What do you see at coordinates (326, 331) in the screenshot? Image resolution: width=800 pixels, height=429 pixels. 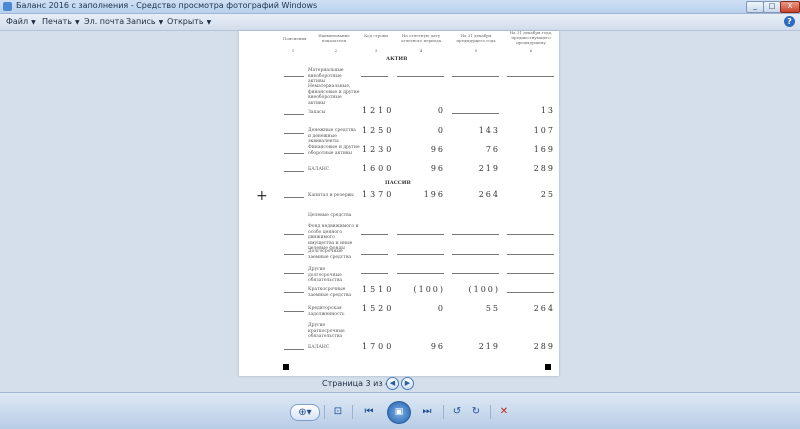 I see `row-label: Другие краткосрочные обязательства` at bounding box center [326, 331].